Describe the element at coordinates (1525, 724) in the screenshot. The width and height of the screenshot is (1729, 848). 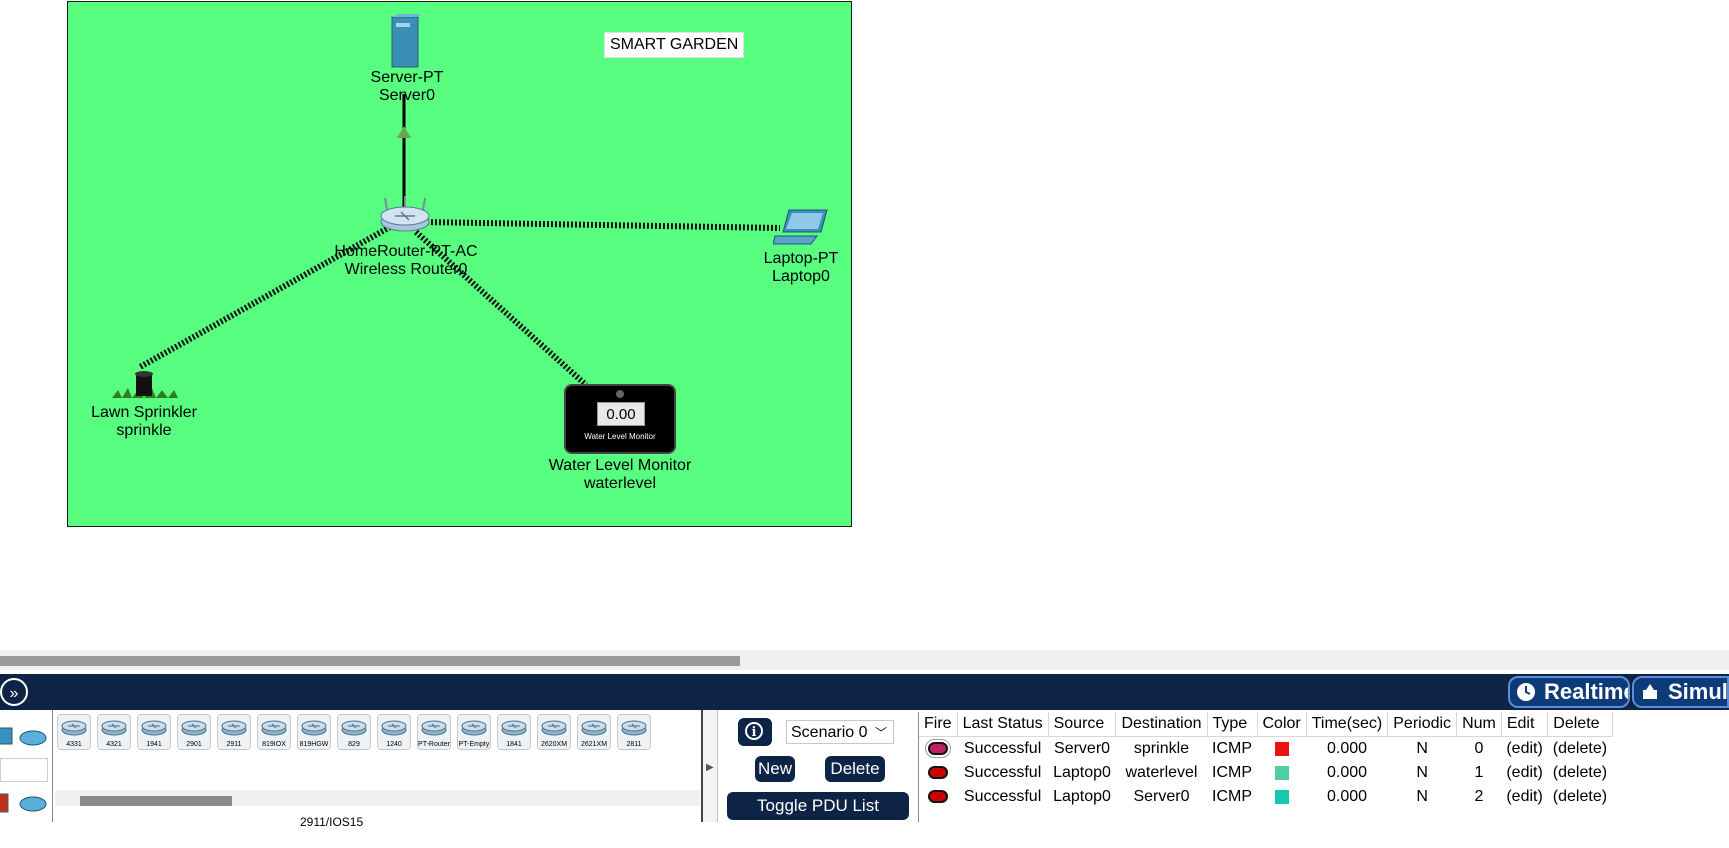
I see `pdu-column-header: Edit` at that location.